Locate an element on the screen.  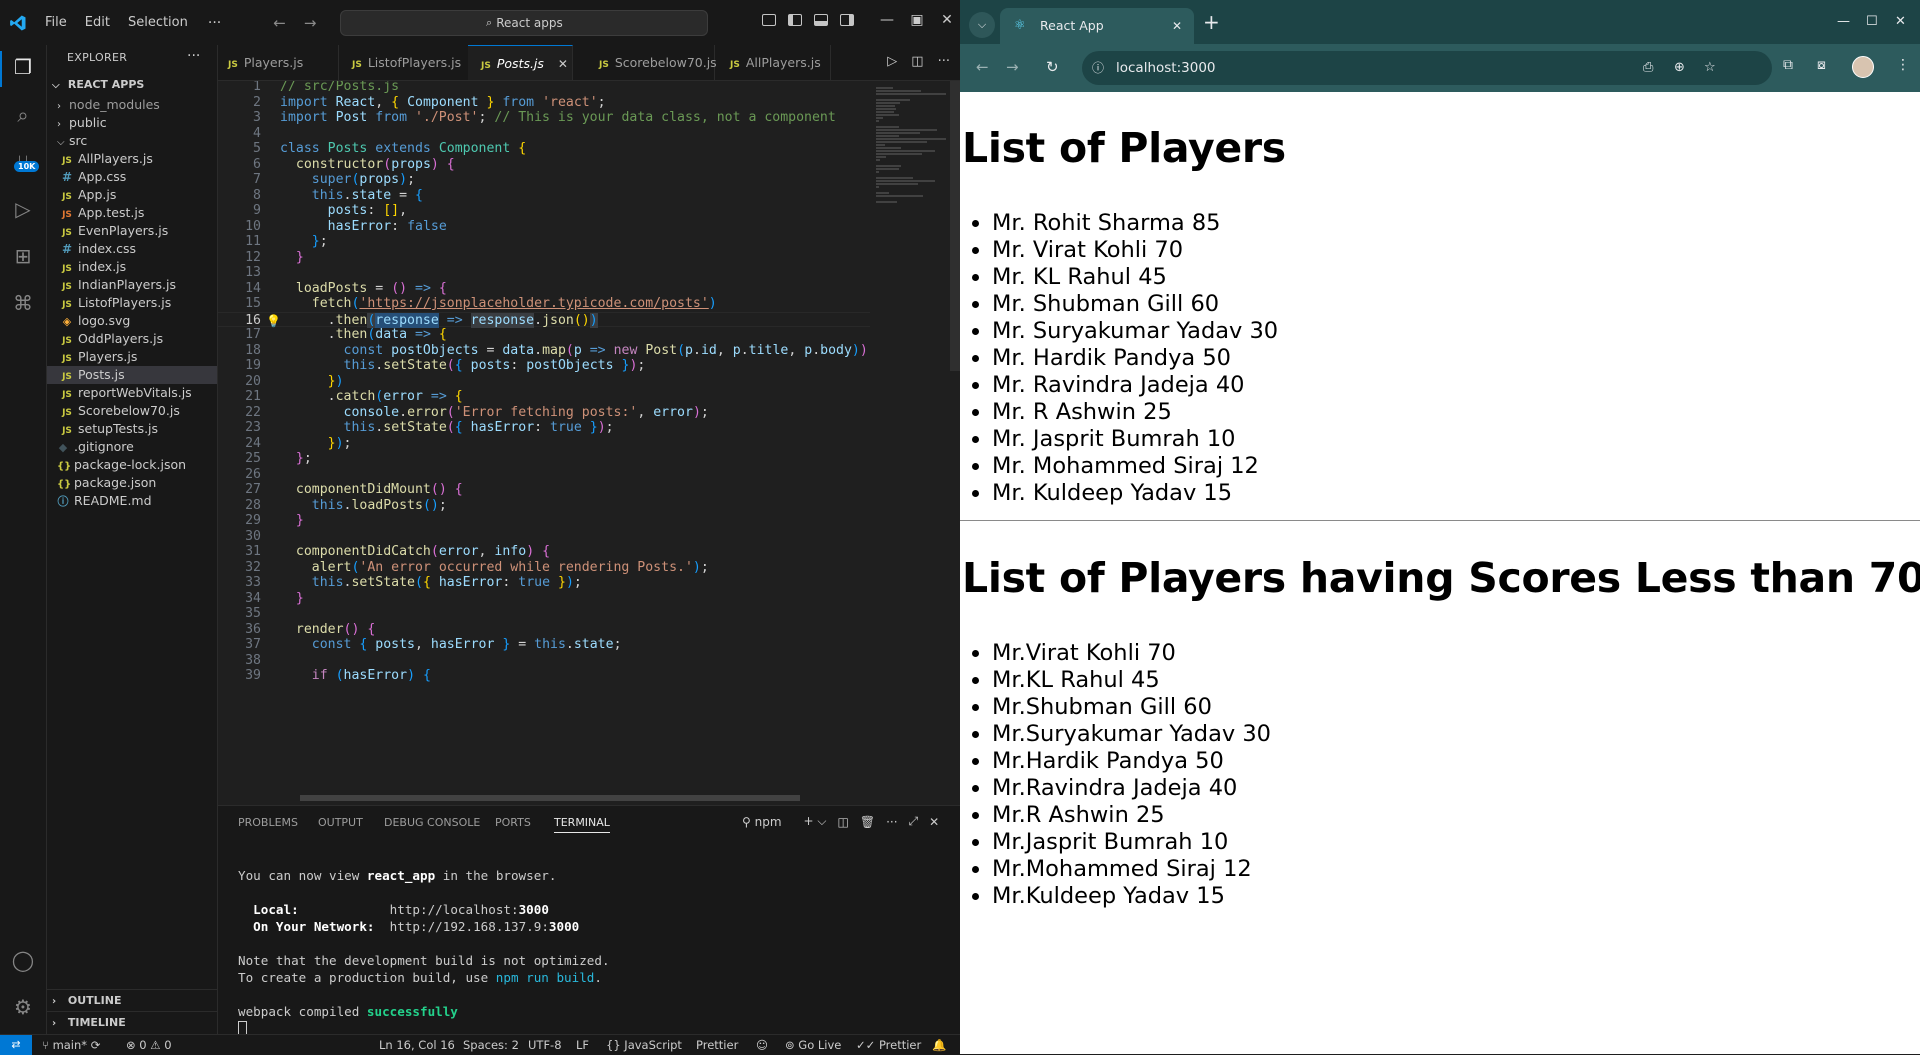
go-live-button: ⊚ Go Live is located at coordinates (813, 1045).